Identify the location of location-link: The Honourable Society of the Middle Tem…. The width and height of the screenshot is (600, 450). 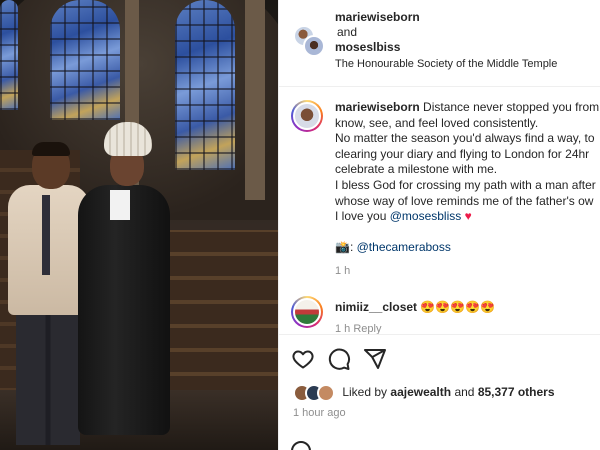
(446, 64).